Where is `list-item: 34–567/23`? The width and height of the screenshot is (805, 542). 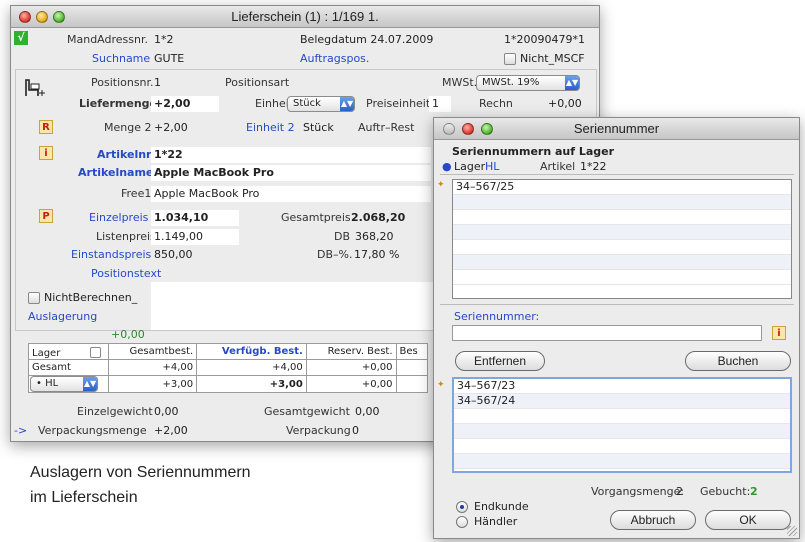 list-item: 34–567/23 is located at coordinates (622, 386).